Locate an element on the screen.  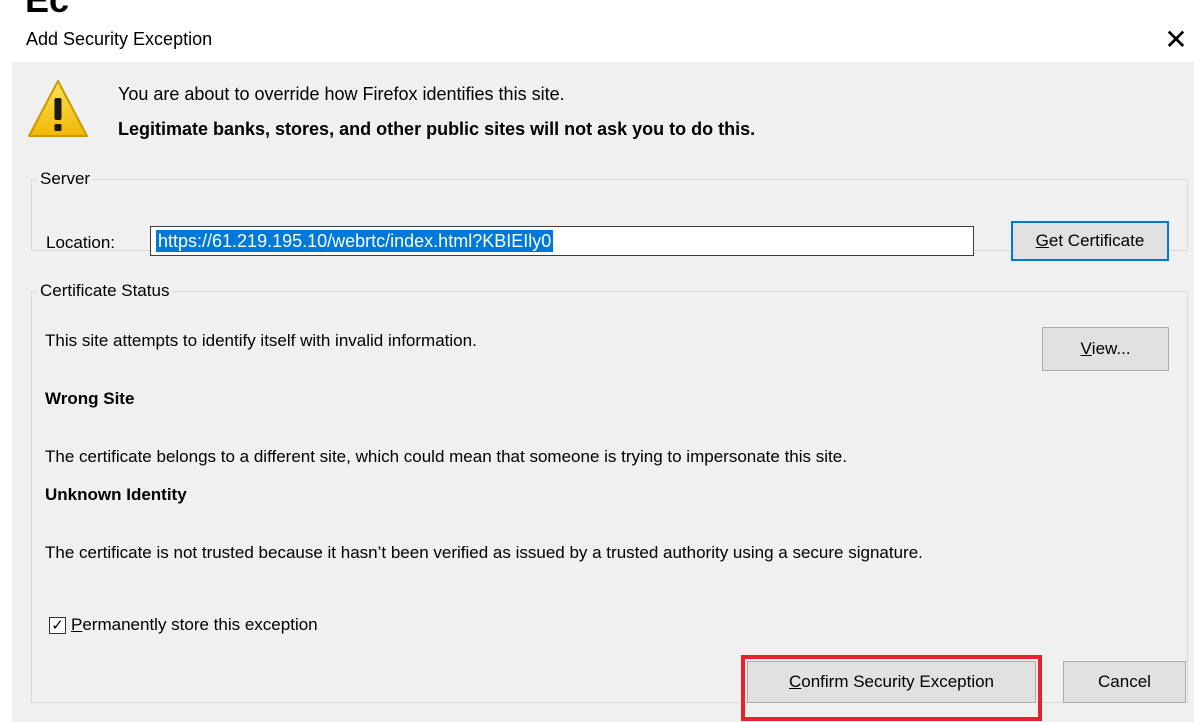
cropped-heading-fragment: Ec is located at coordinates (47, 9).